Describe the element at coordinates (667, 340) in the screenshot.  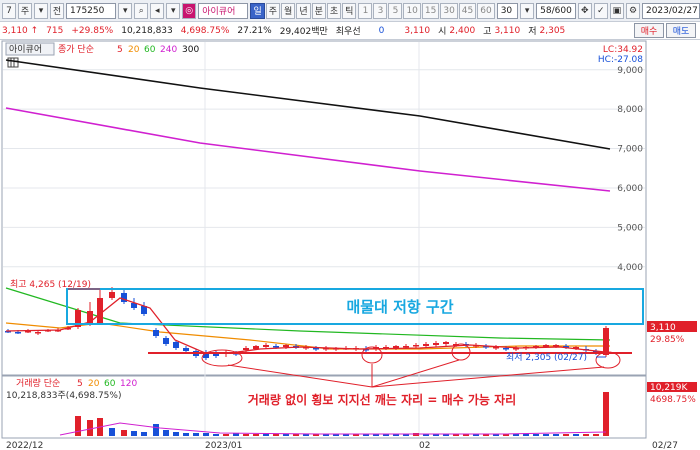
I see `current-rate-tag: 29.85%` at that location.